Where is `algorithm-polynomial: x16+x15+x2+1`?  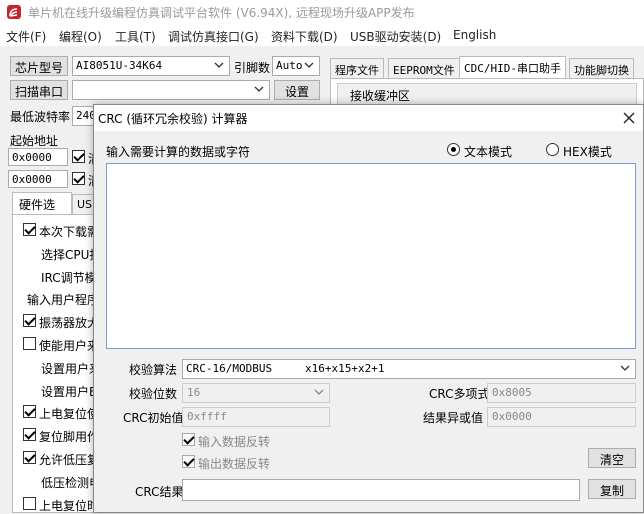 algorithm-polynomial: x16+x15+x2+1 is located at coordinates (345, 368).